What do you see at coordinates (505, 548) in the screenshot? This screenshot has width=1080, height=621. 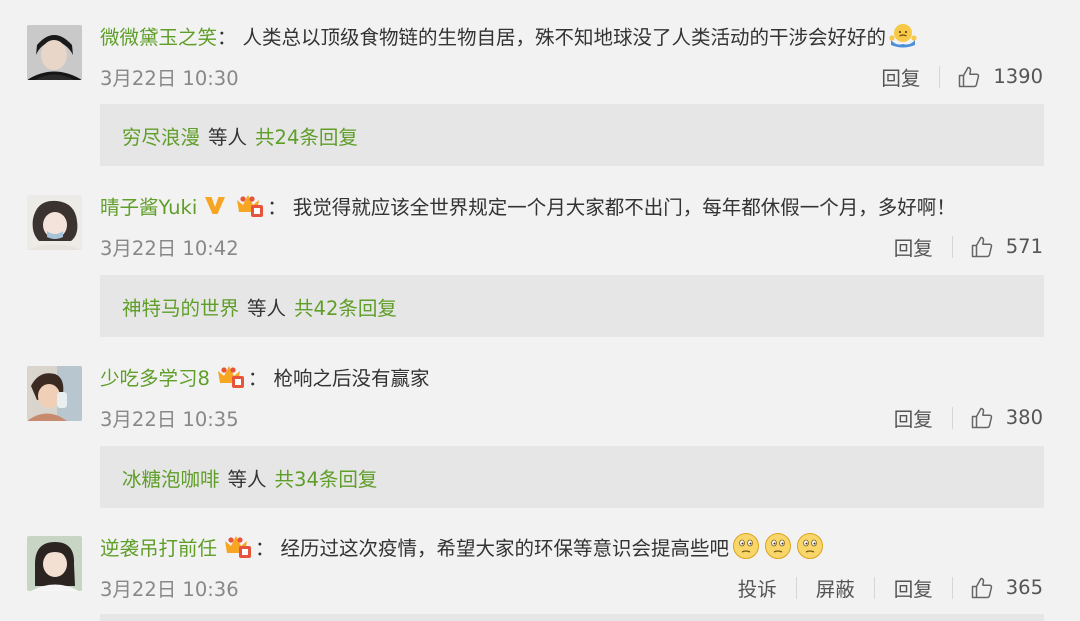 I see `comment-text: 经历过这次疫情，希望大家的环保等意识会提高些吧` at bounding box center [505, 548].